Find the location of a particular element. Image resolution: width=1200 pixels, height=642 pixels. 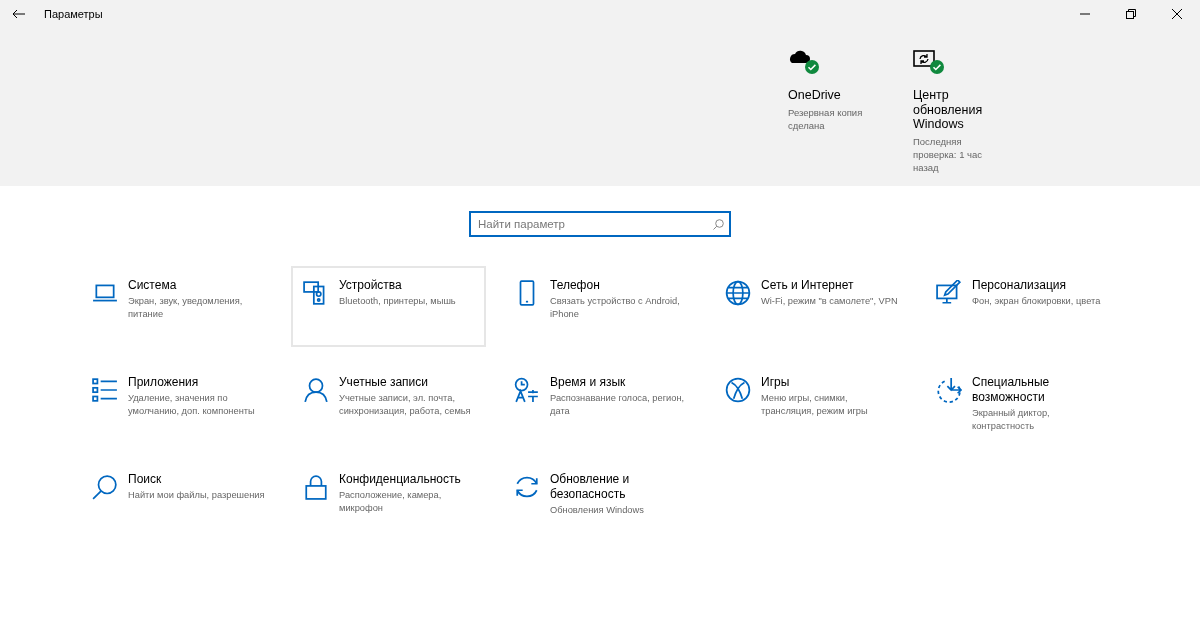

settings-category-tile: Учетные записи Учетные записи, эл. почта, синхронизация, работа, семья is located at coordinates (388, 403).